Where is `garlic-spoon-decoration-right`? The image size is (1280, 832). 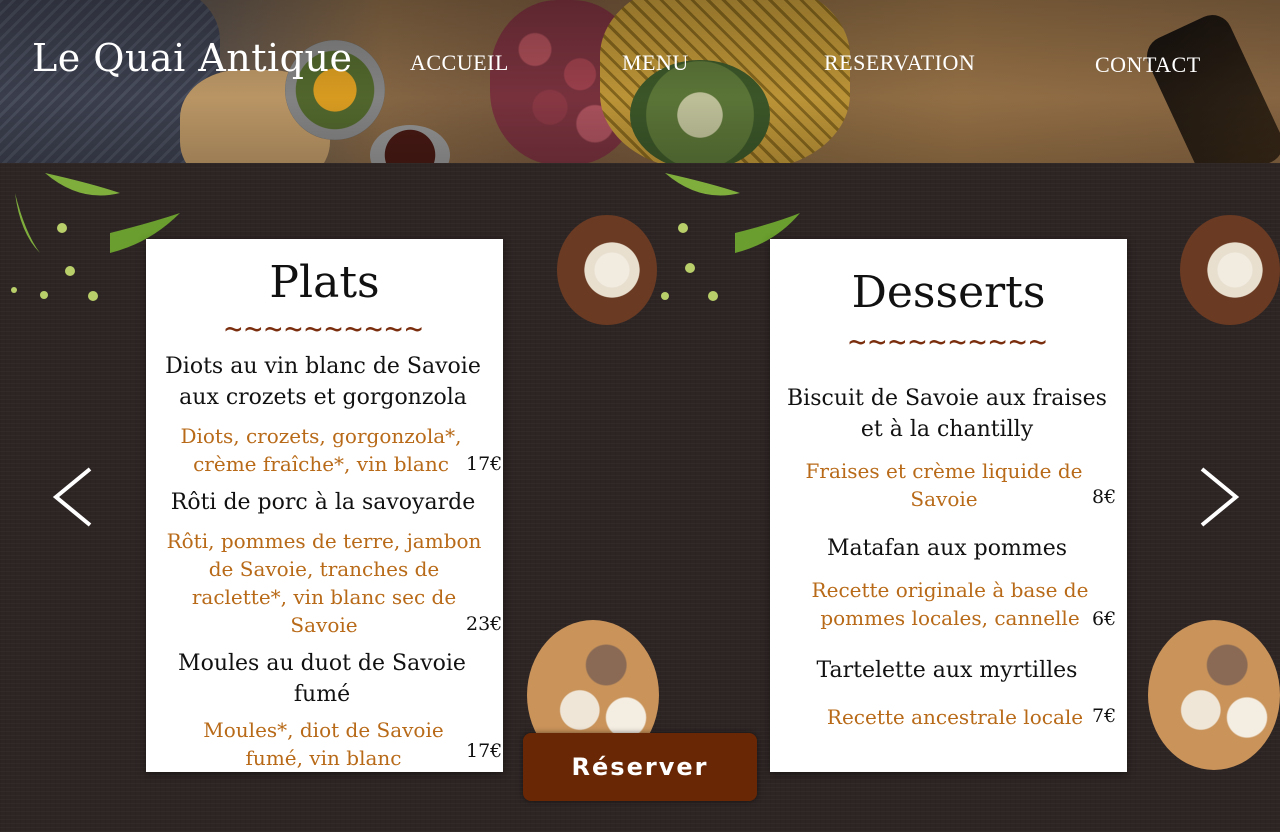 garlic-spoon-decoration-right is located at coordinates (1230, 270).